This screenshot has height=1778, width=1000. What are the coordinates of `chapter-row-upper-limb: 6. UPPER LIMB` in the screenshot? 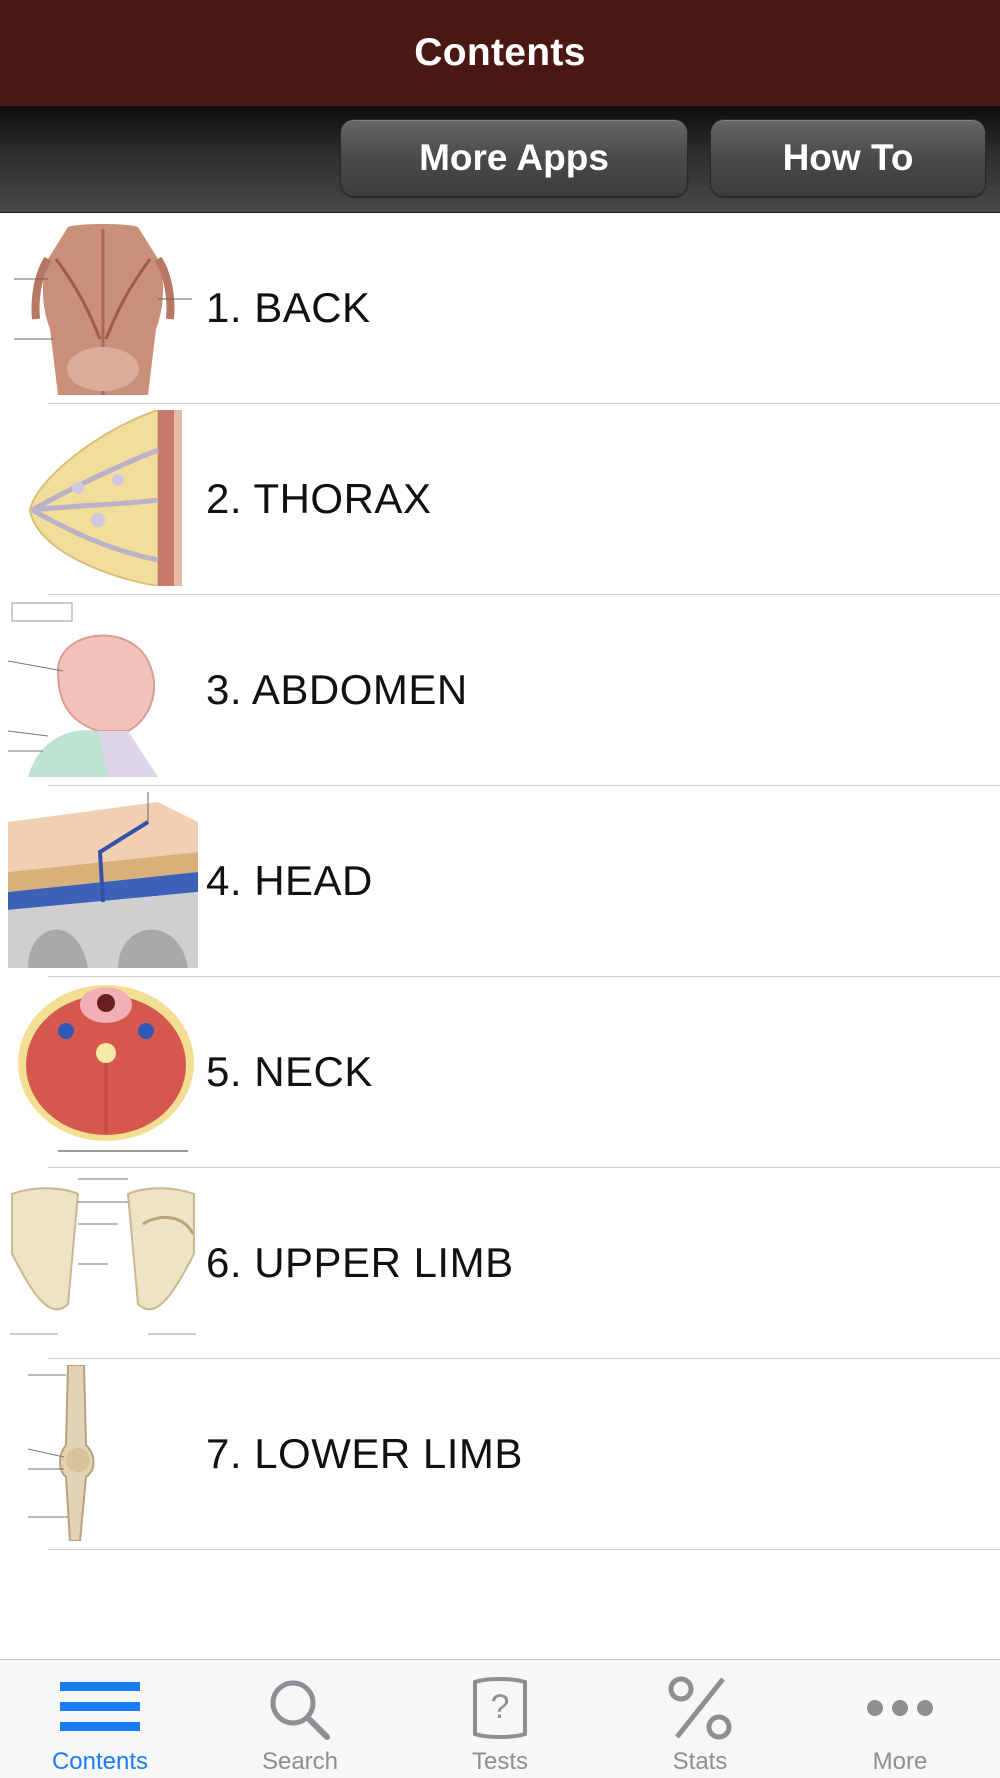 It's located at (500, 1263).